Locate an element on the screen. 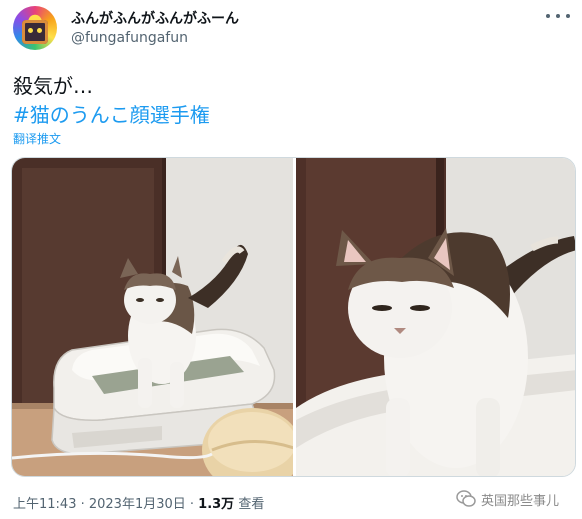 The image size is (582, 519). wechat-icon is located at coordinates (466, 498).